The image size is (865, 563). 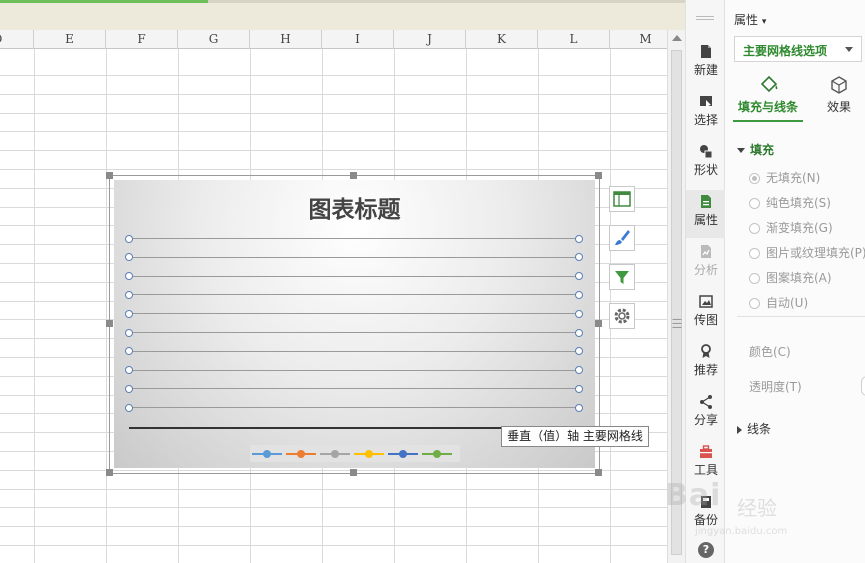 I want to click on line-section-header: 线条, so click(x=754, y=428).